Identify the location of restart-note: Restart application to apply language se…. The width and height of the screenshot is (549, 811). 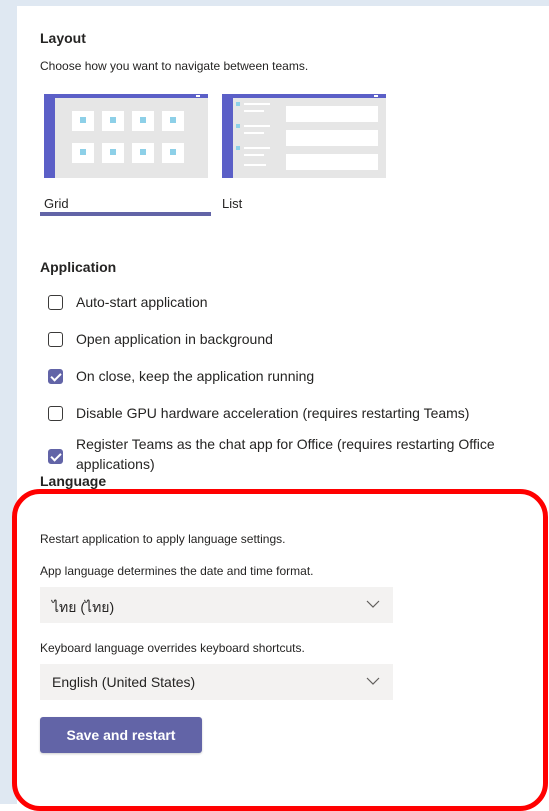
(163, 539).